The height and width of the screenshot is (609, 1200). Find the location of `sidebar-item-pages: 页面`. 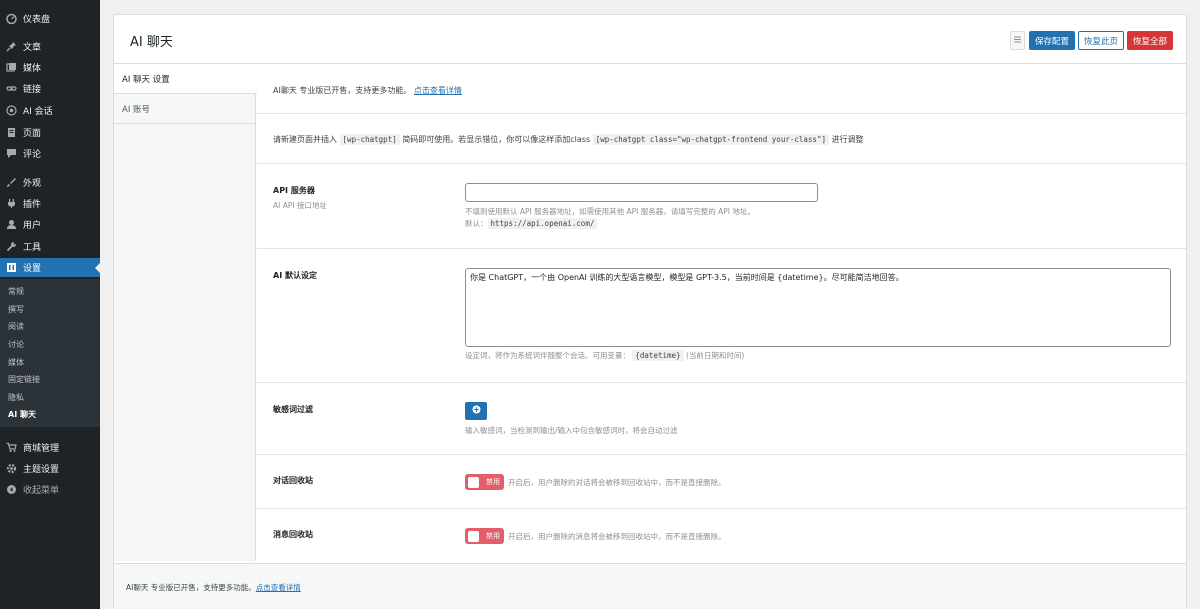

sidebar-item-pages: 页面 is located at coordinates (50, 132).